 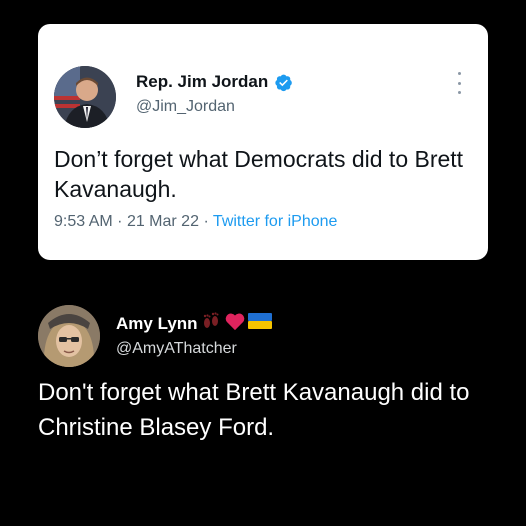 What do you see at coordinates (176, 349) in the screenshot?
I see `reply-author-handle: @AmyAThatcher` at bounding box center [176, 349].